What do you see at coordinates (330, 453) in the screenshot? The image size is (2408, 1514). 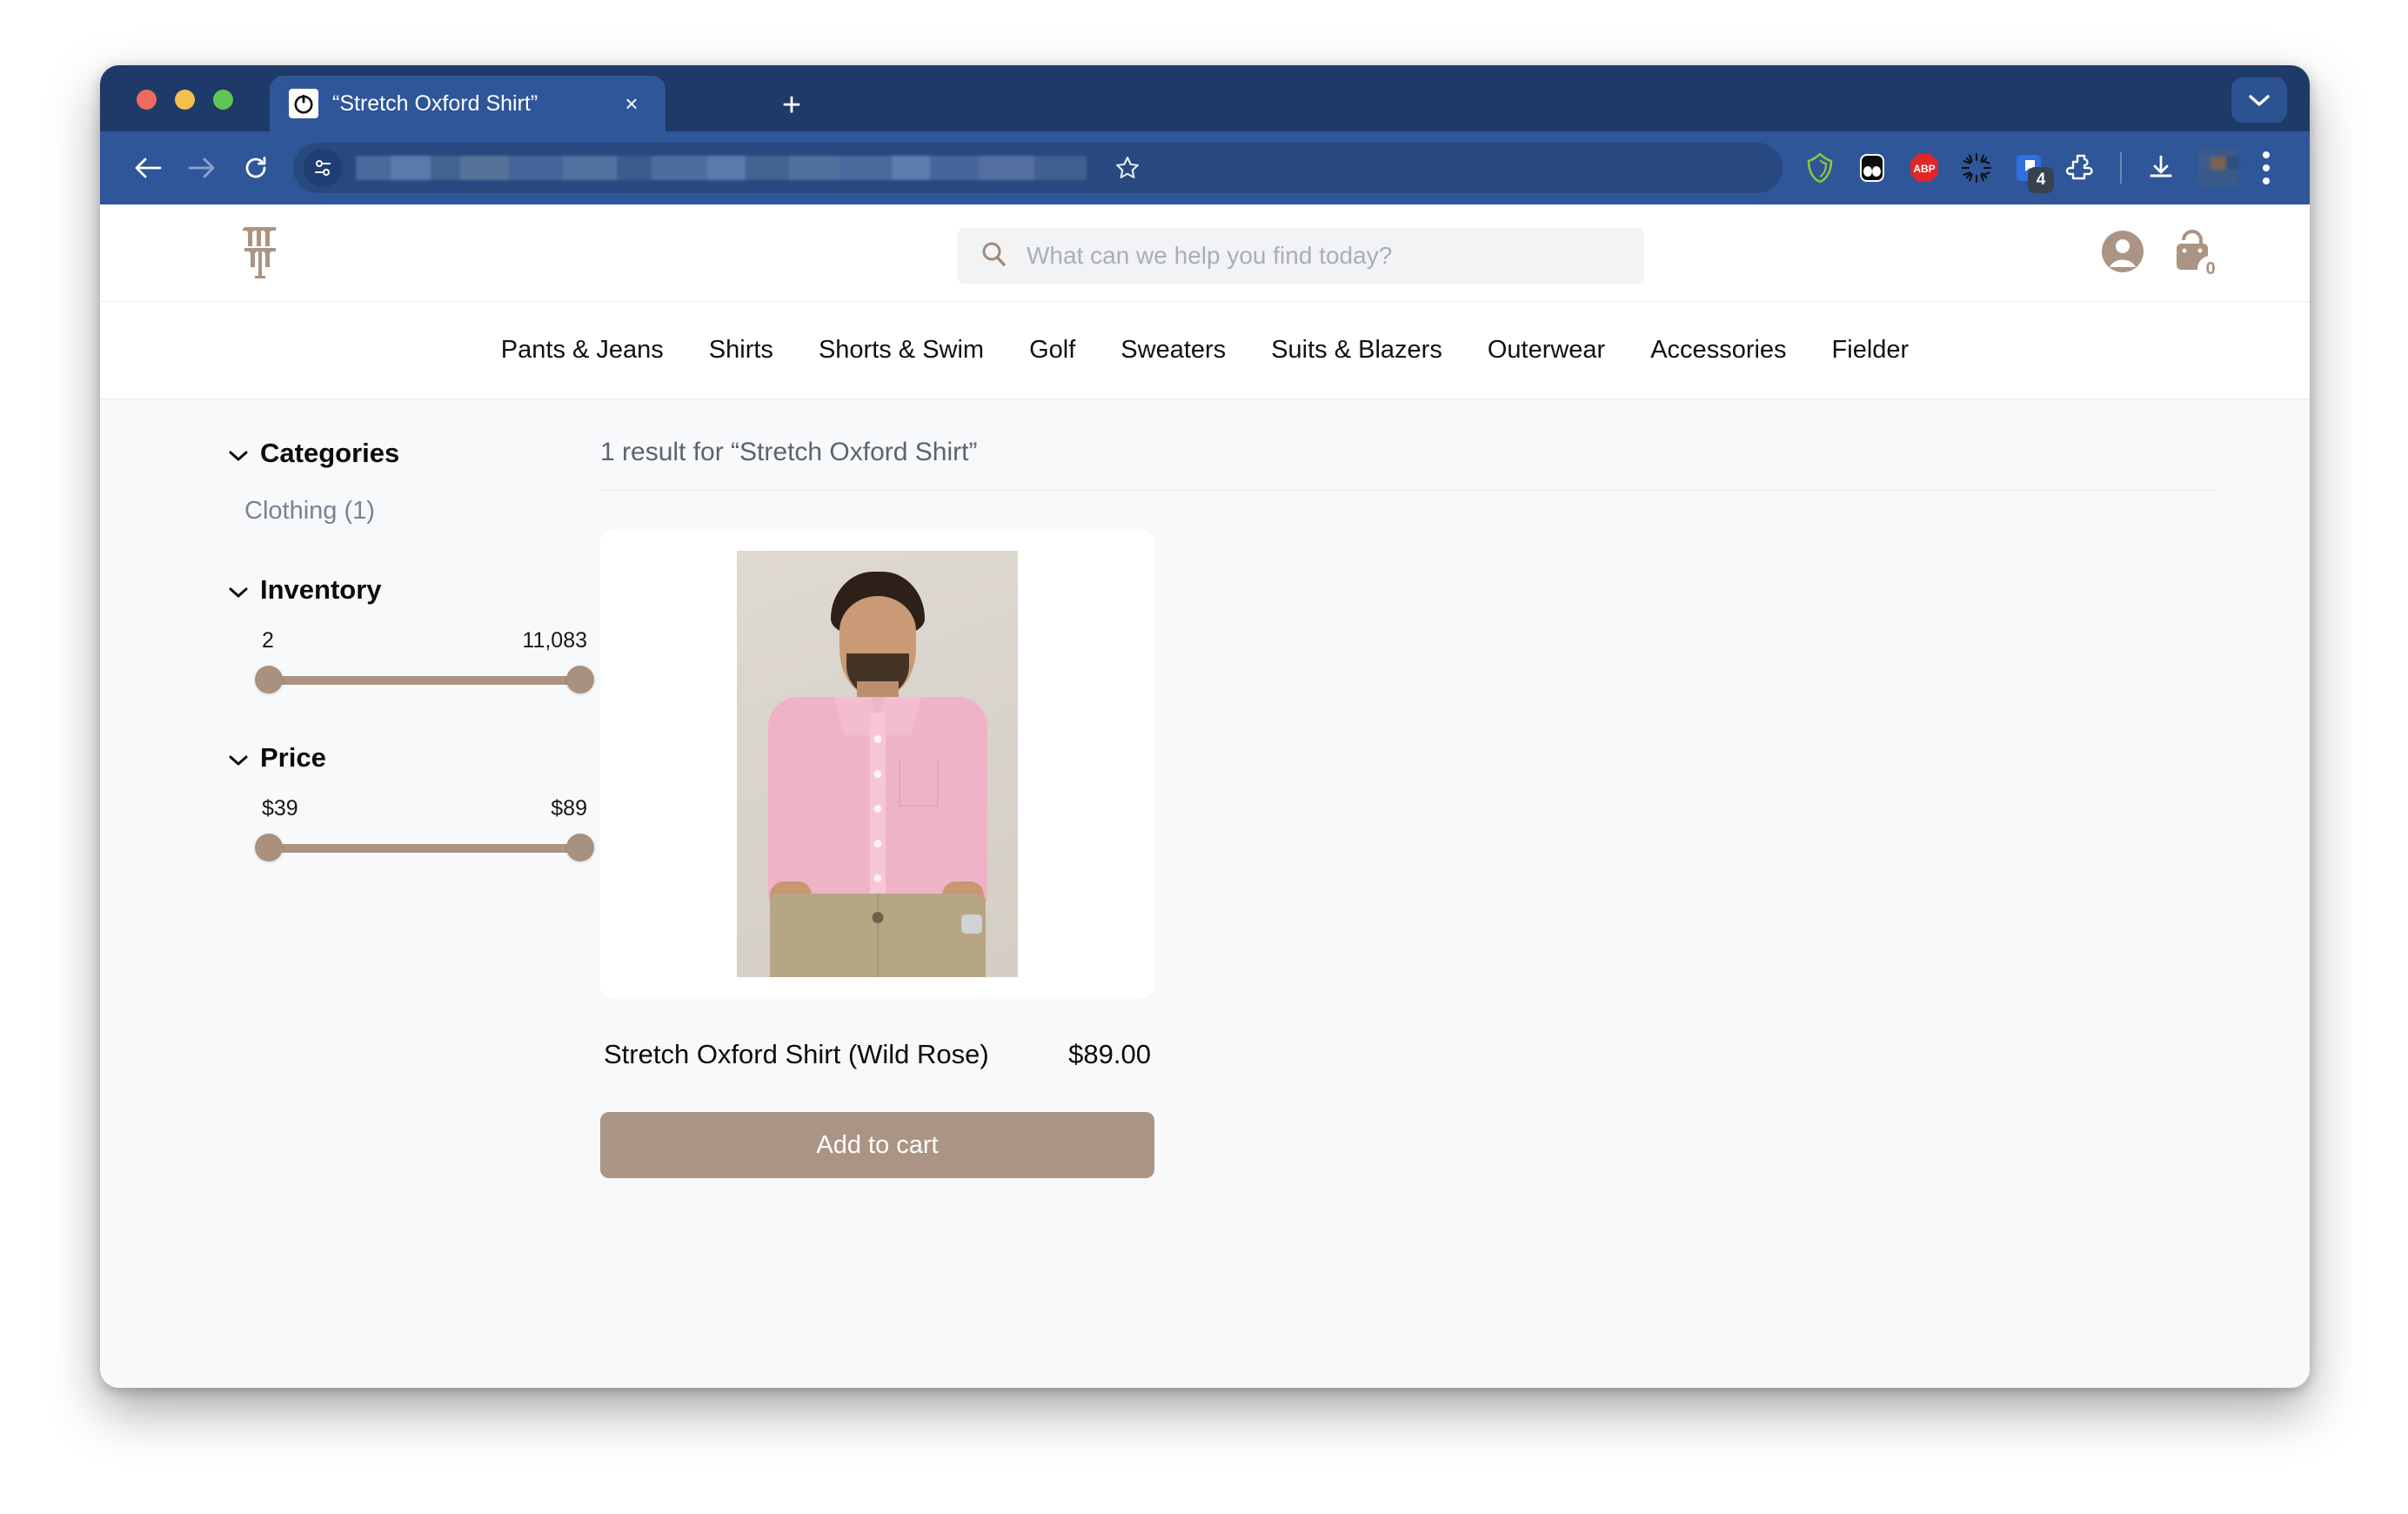 I see `categories-filter-title: Categories` at bounding box center [330, 453].